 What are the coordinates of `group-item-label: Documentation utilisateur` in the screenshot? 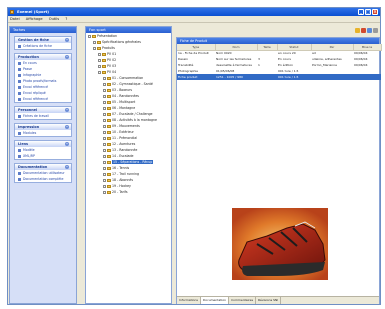 It's located at (44, 173).